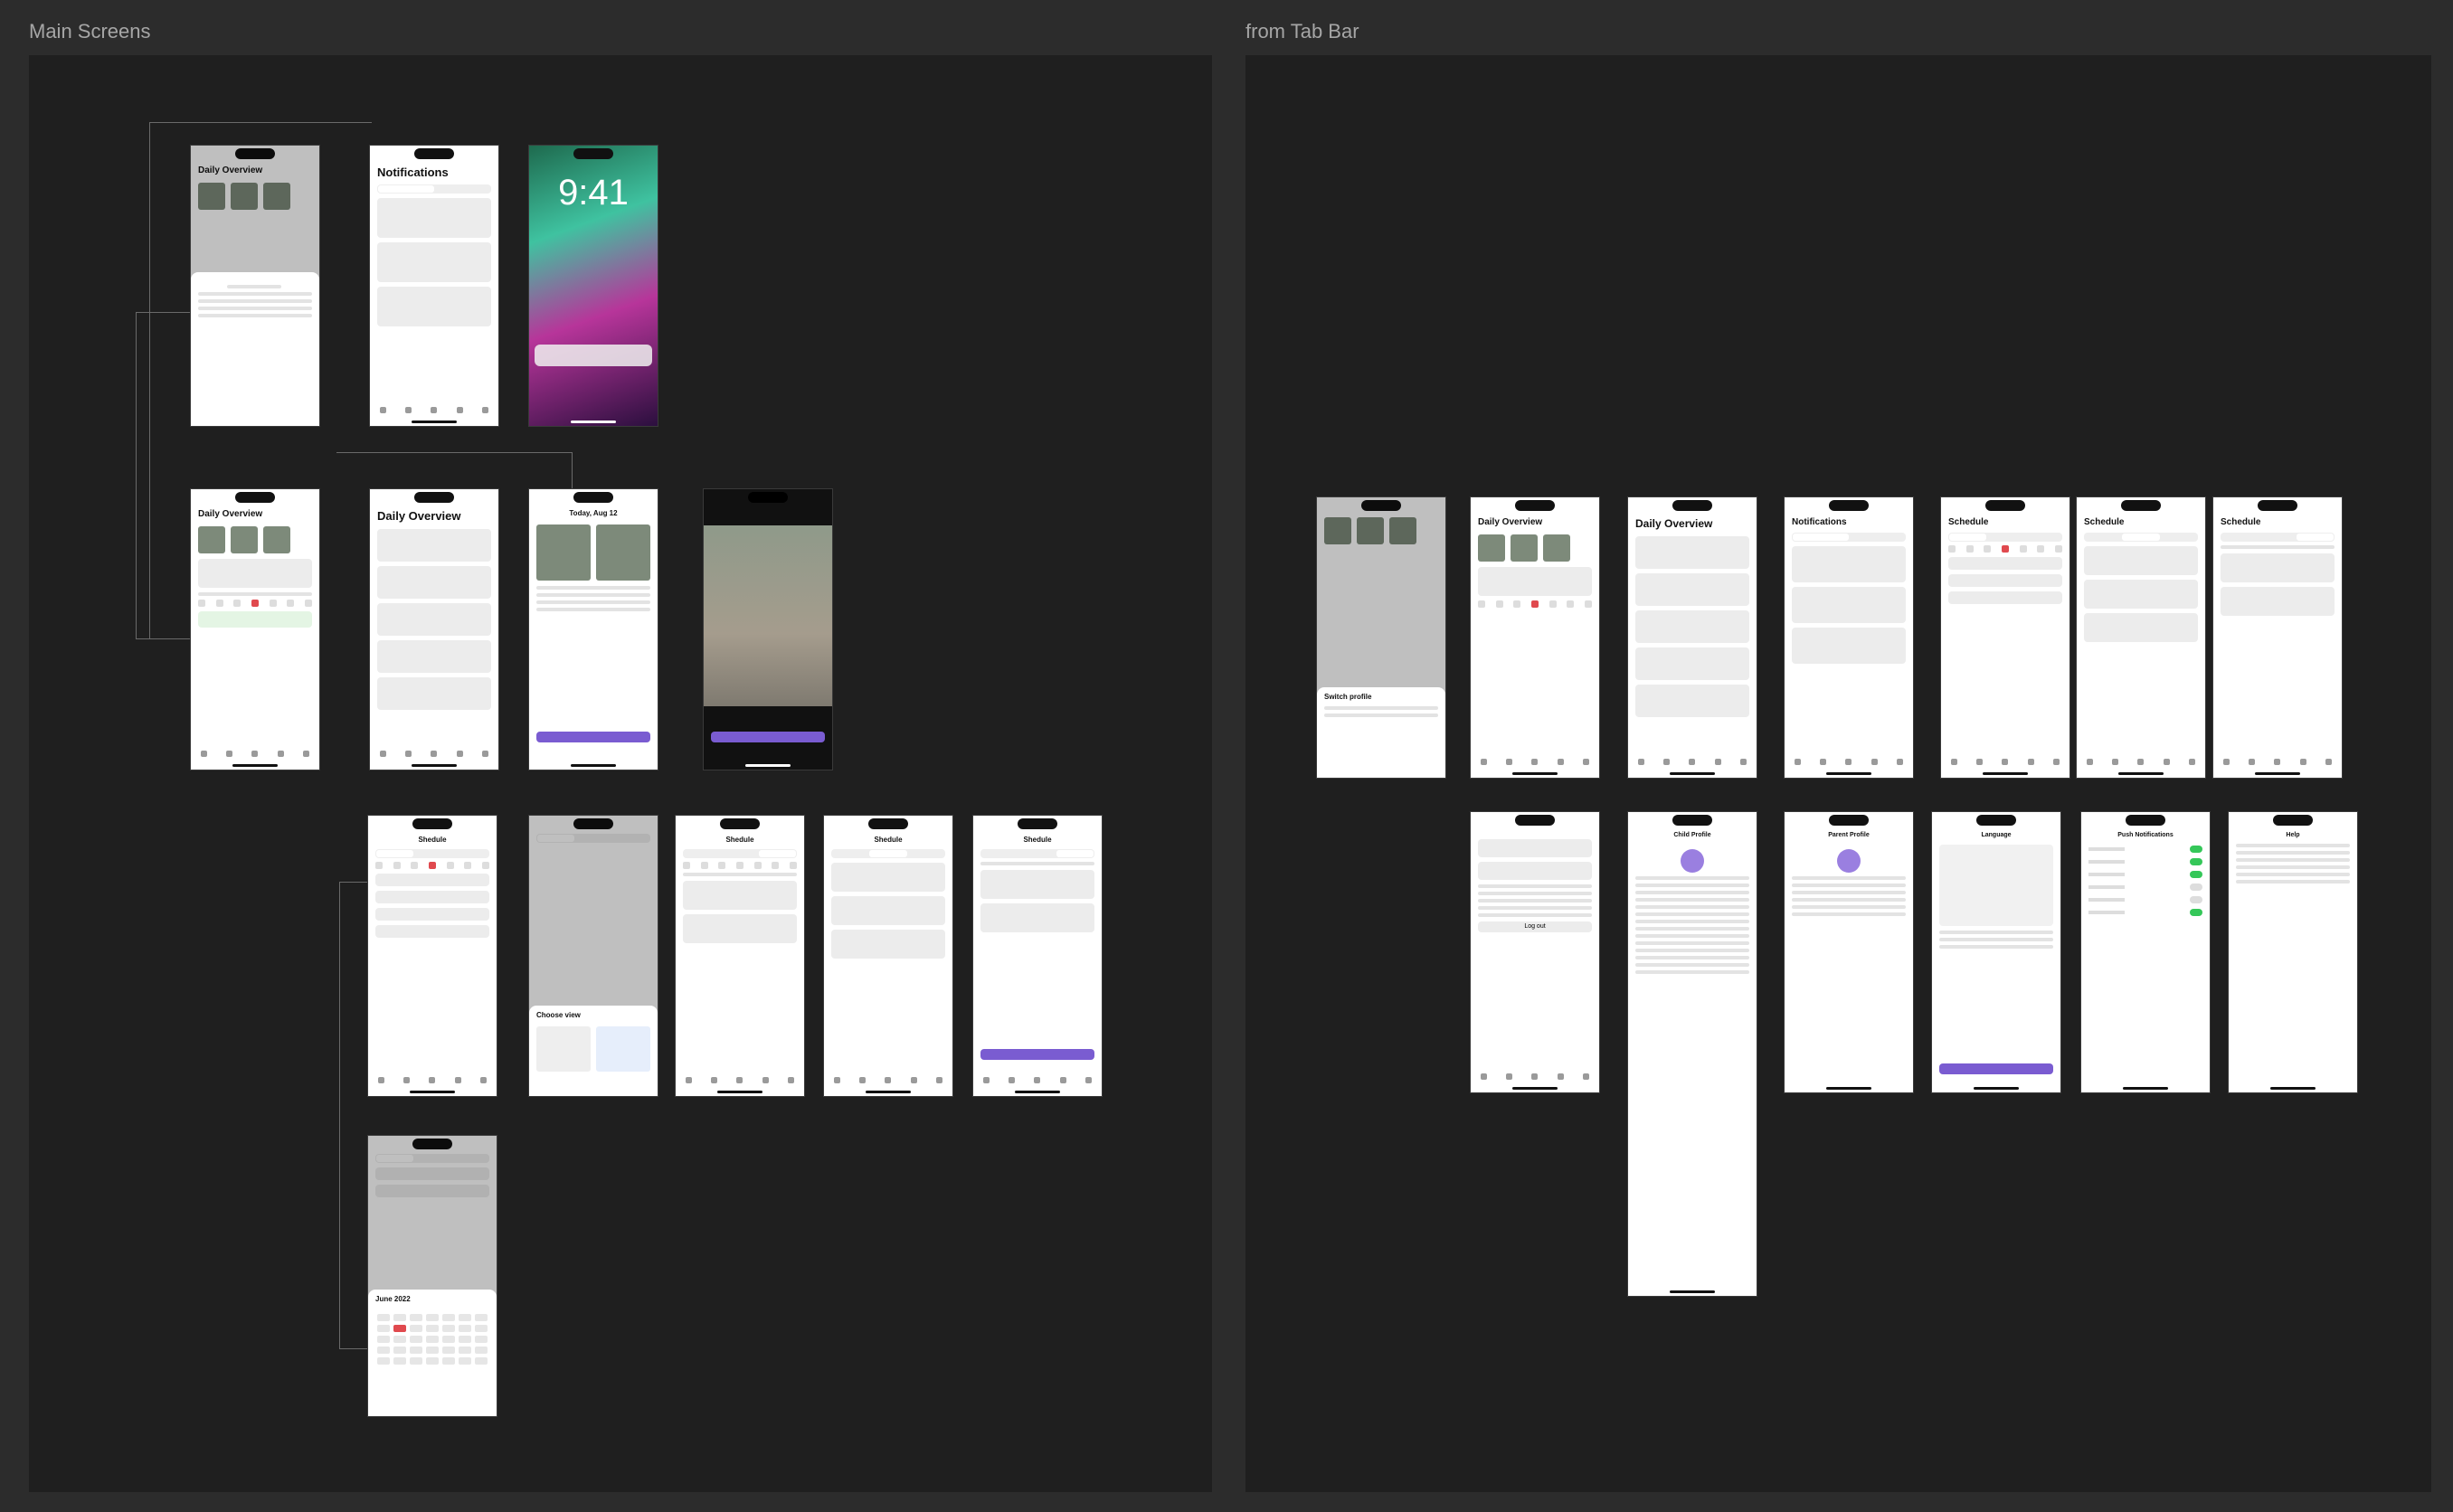 The height and width of the screenshot is (1512, 2453). What do you see at coordinates (434, 629) in the screenshot?
I see `screen-daily-overview: Daily Overview` at bounding box center [434, 629].